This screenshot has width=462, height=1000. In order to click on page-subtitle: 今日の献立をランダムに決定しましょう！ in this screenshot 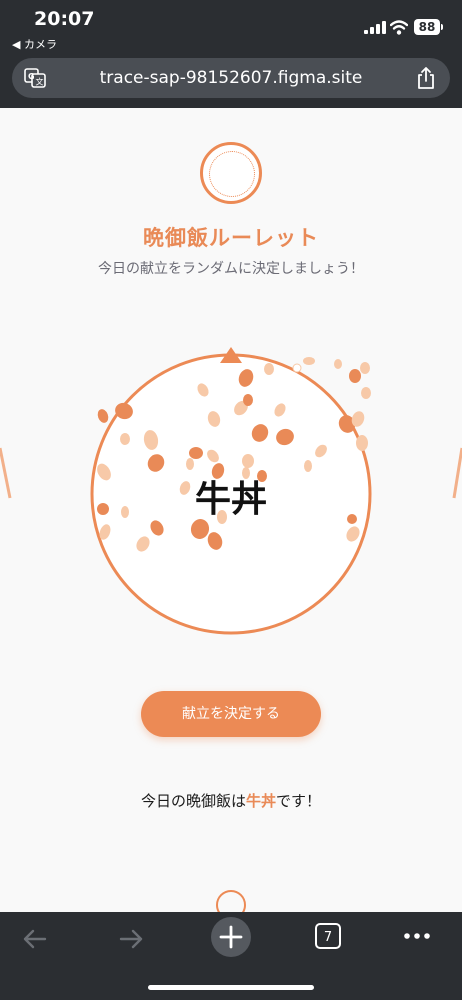, I will do `click(231, 269)`.